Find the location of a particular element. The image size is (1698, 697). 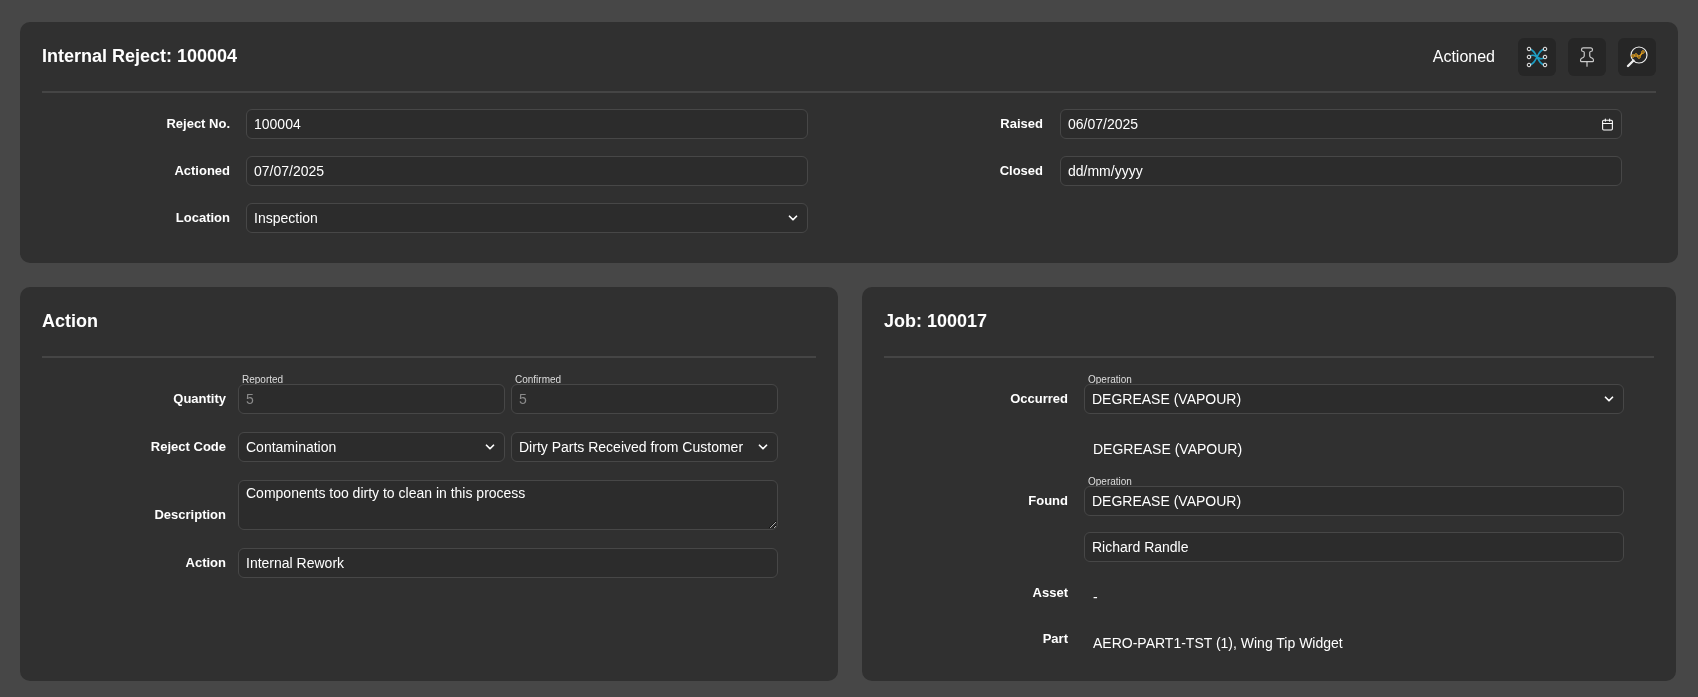

chart-search-icon is located at coordinates (1637, 56).